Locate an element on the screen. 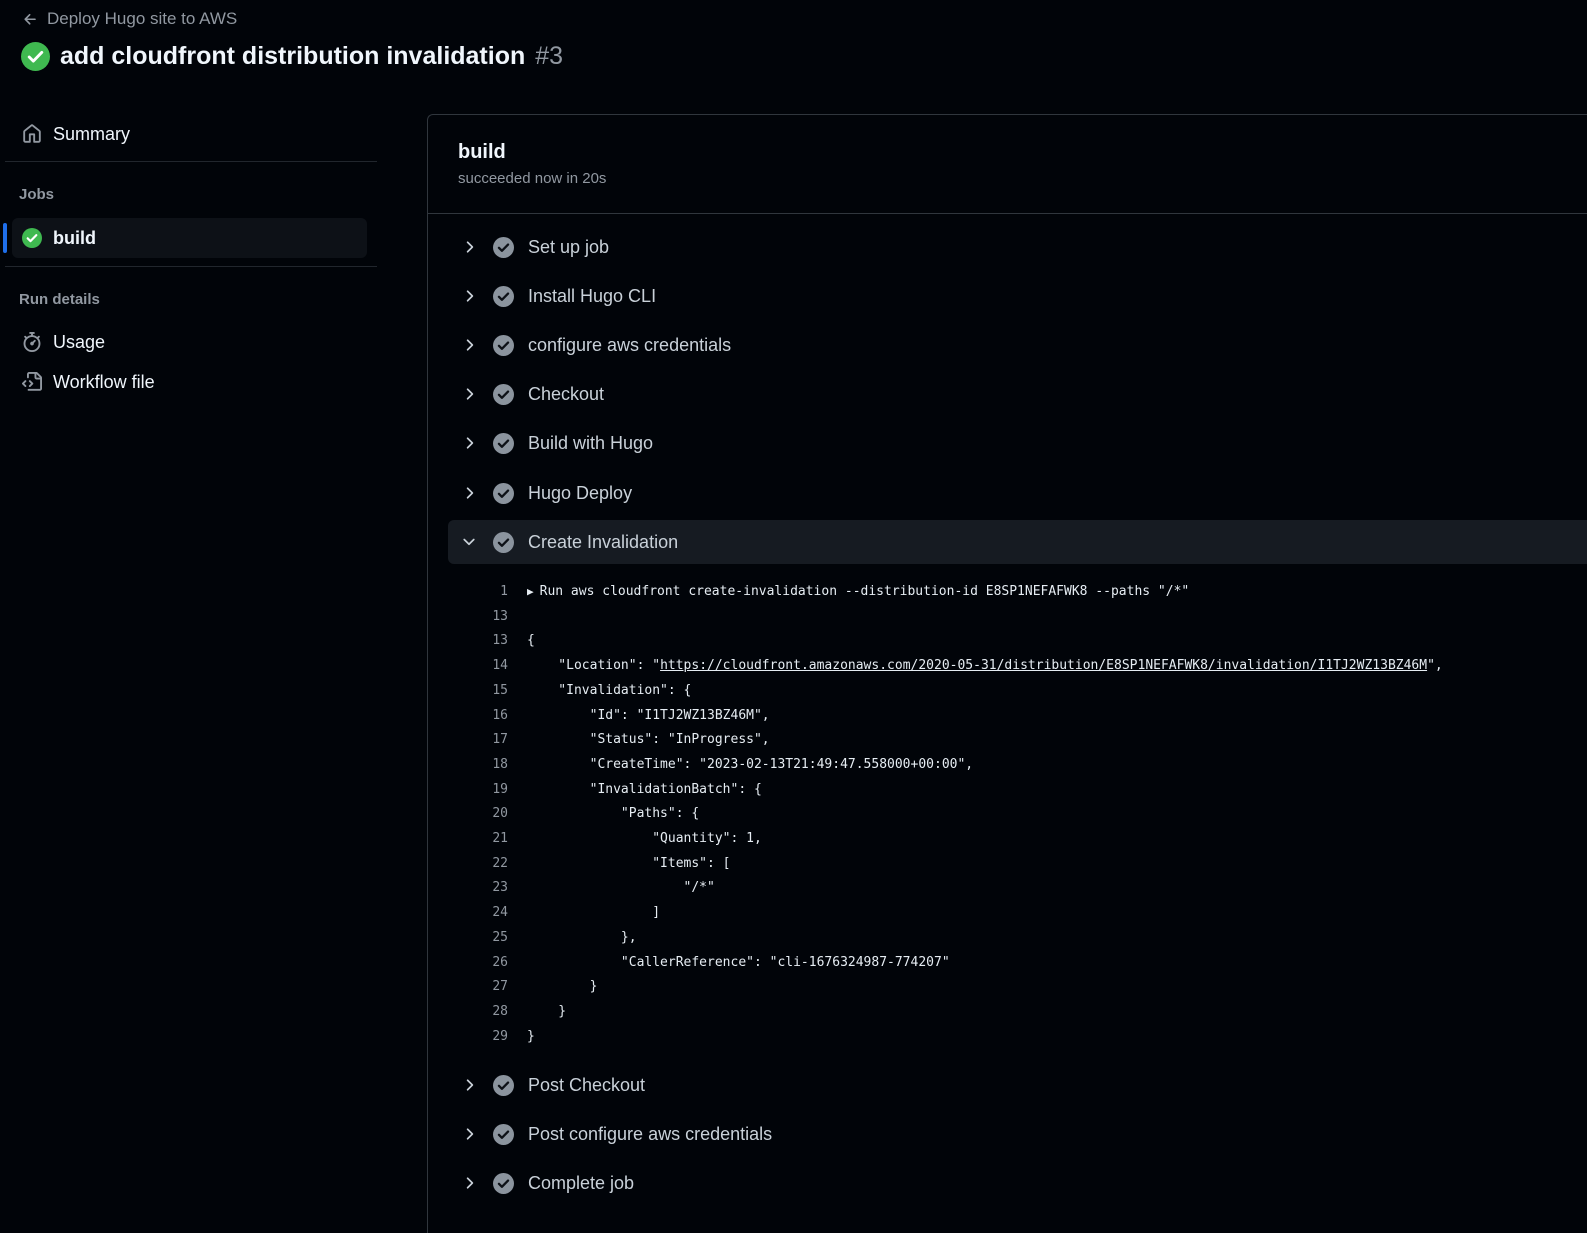  active-indicator is located at coordinates (5, 238).